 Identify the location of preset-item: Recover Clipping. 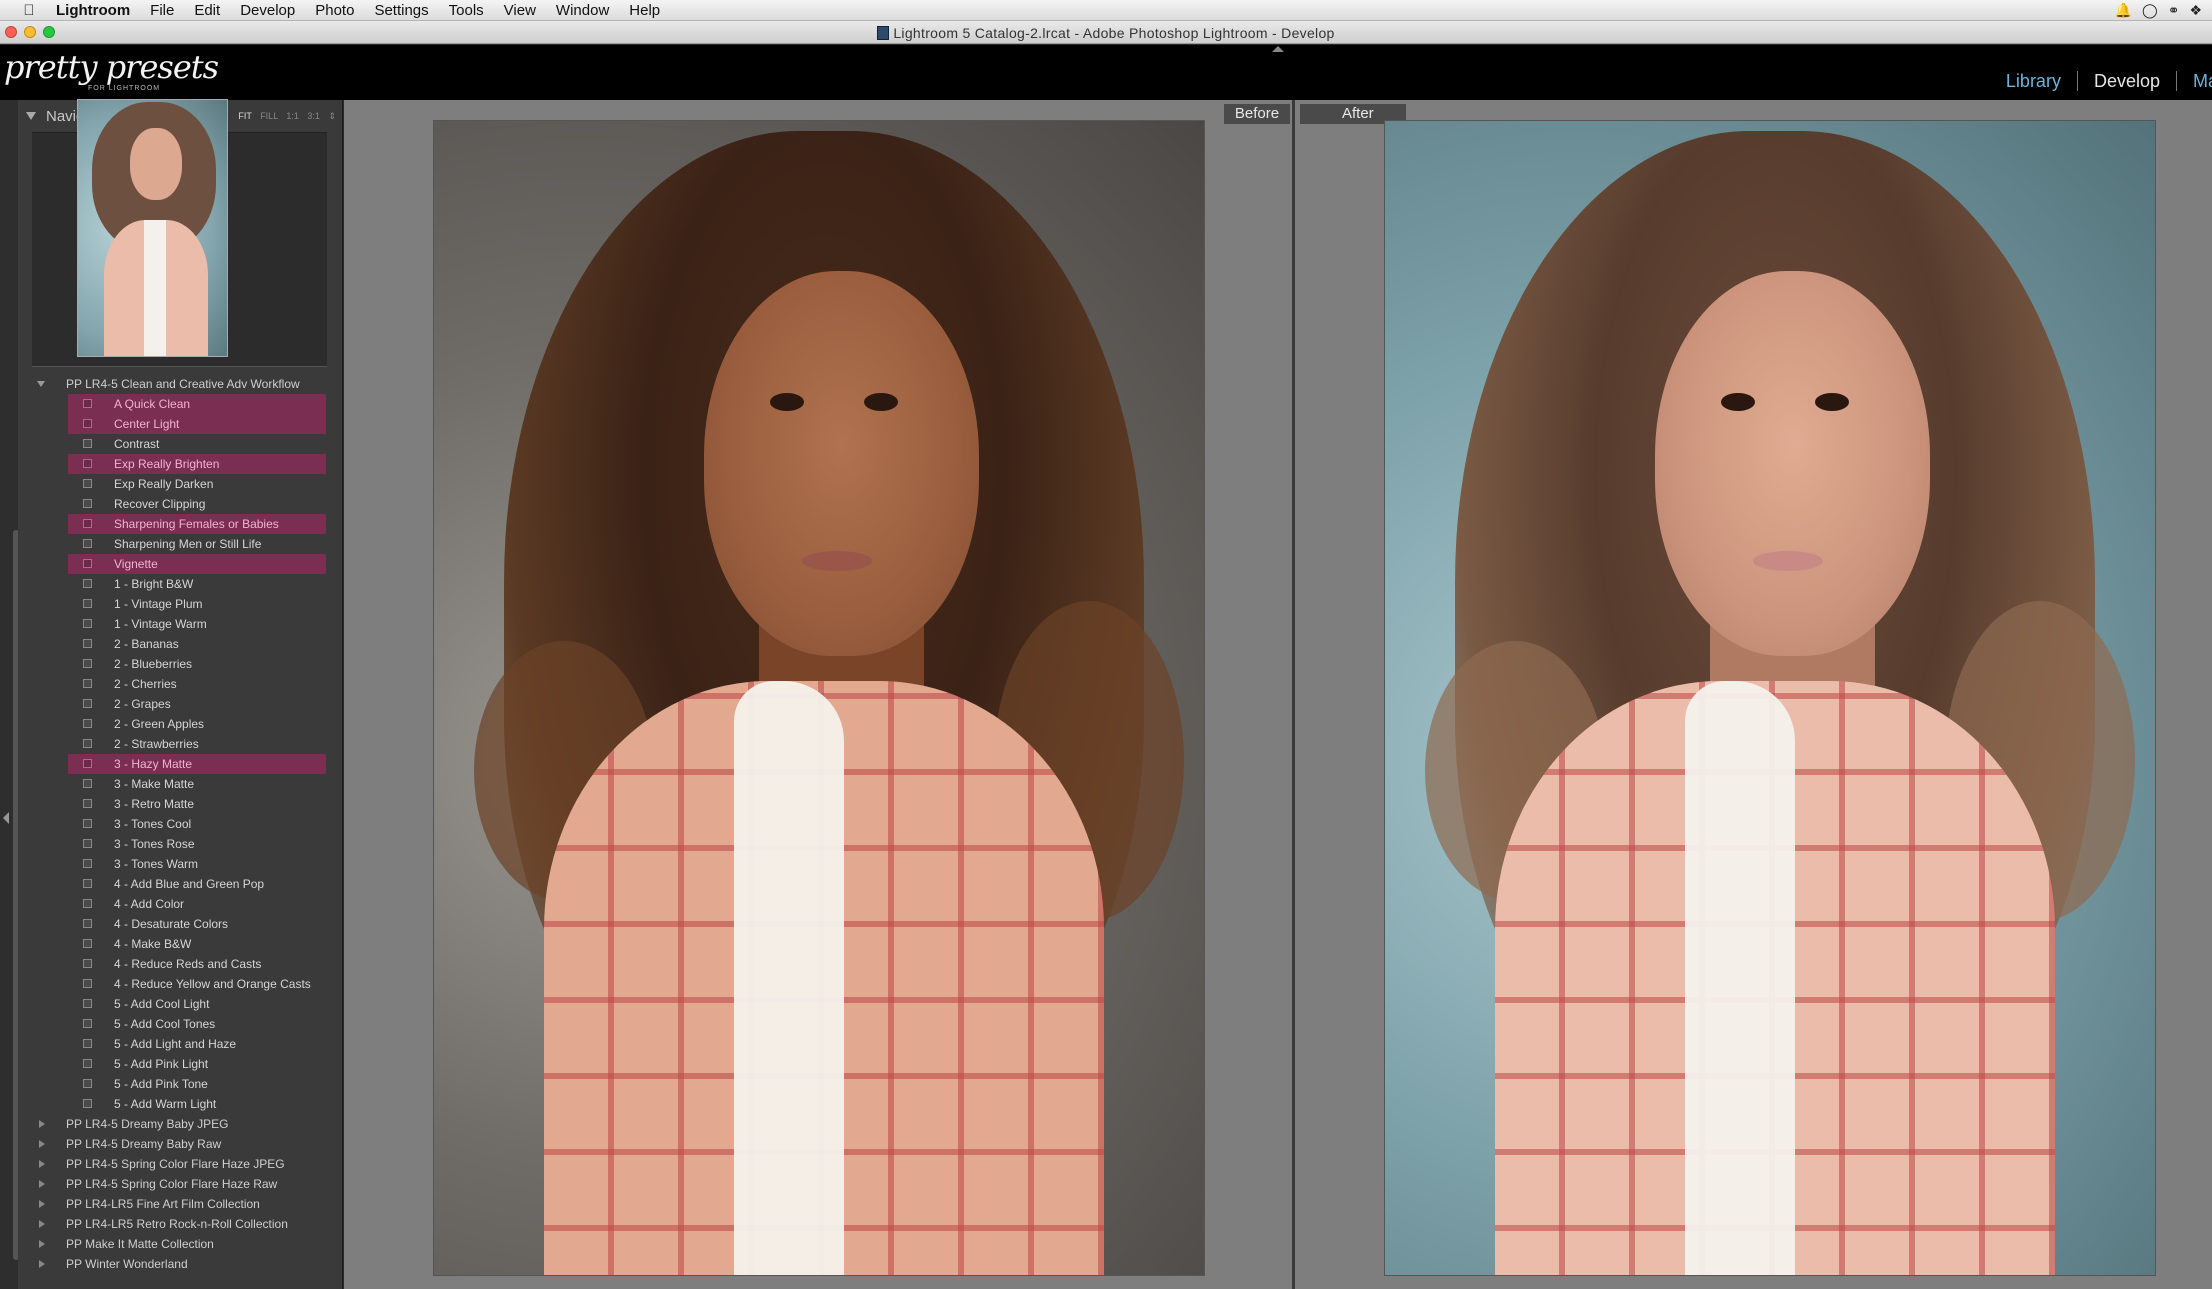
(197, 504).